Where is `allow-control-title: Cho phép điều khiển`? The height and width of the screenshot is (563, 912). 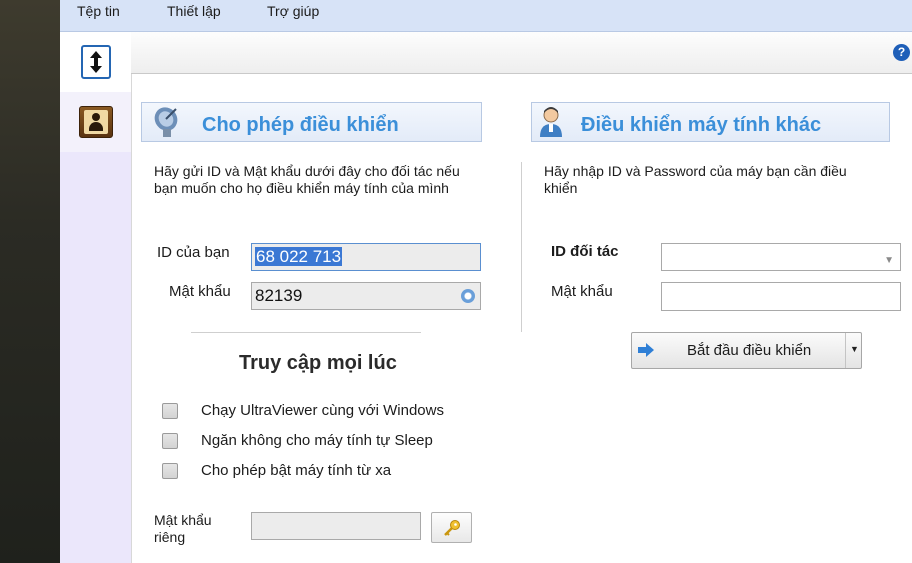 allow-control-title: Cho phép điều khiển is located at coordinates (300, 125).